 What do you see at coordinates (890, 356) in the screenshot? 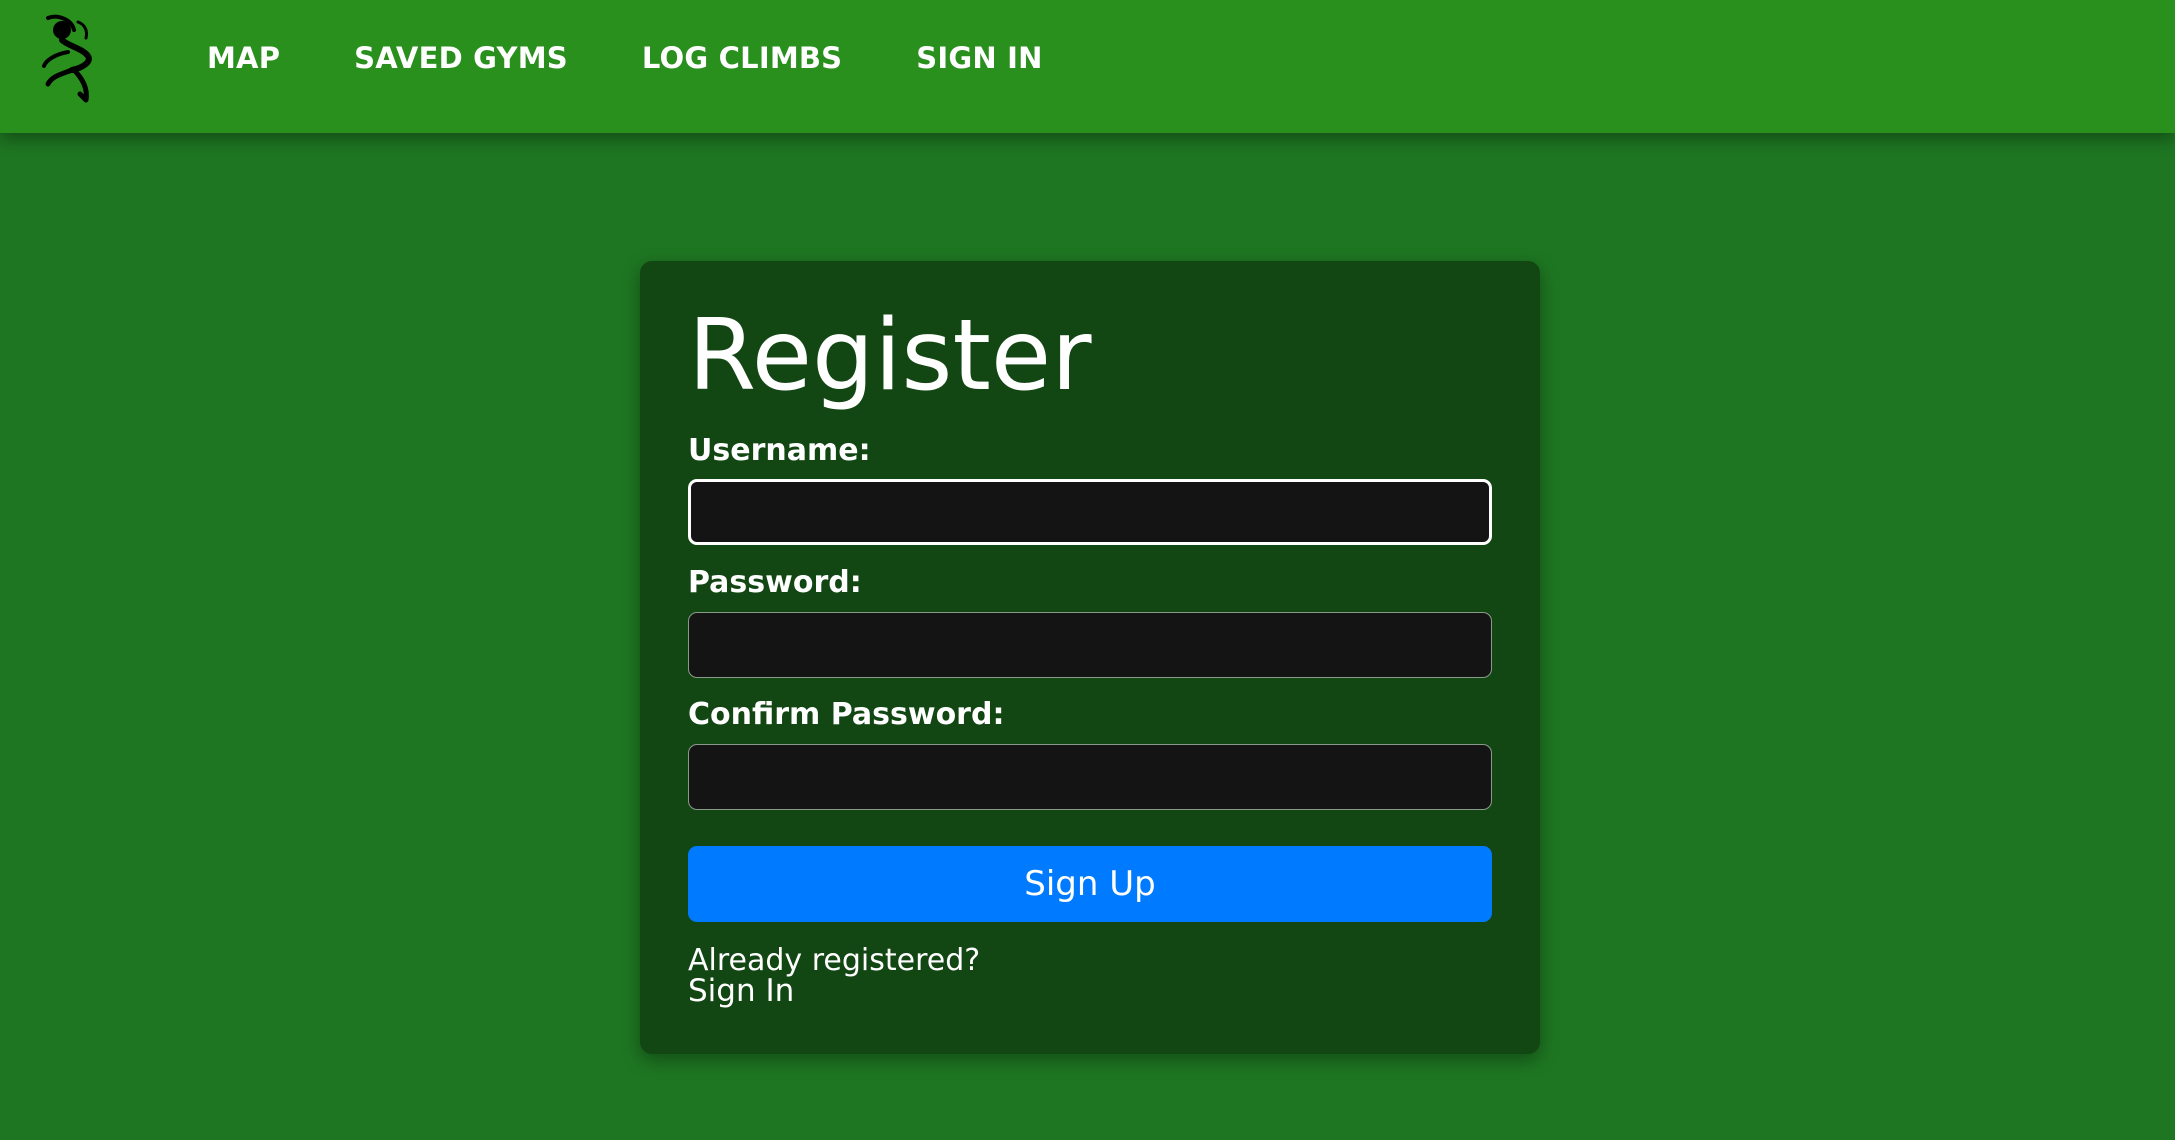
I see `page-title: Register` at bounding box center [890, 356].